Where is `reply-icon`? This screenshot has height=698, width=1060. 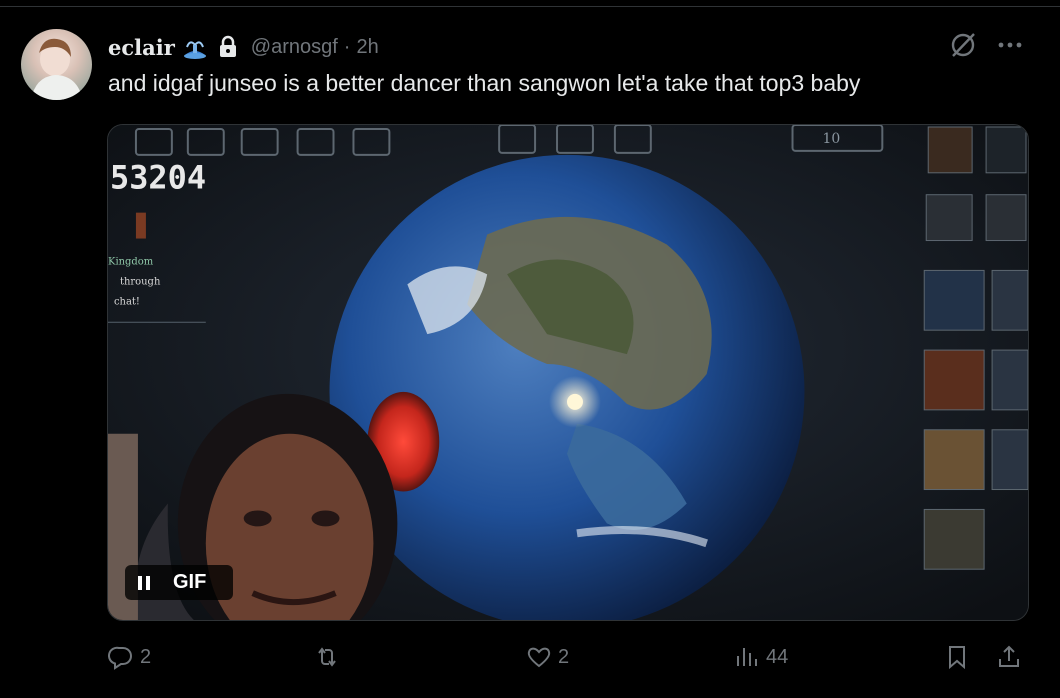
reply-icon is located at coordinates (120, 658).